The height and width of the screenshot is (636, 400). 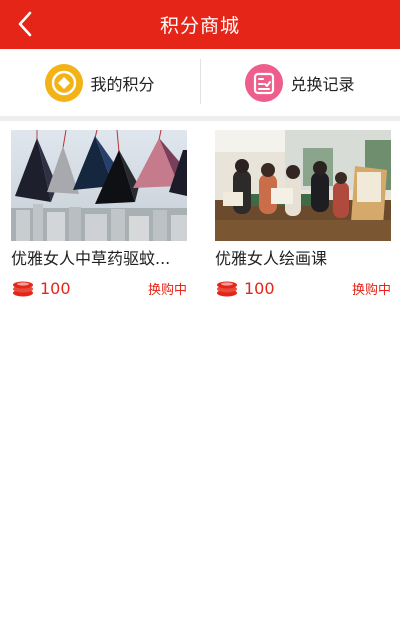 I want to click on quick-links-bar: 我的积分 兑换记录, so click(x=200, y=82).